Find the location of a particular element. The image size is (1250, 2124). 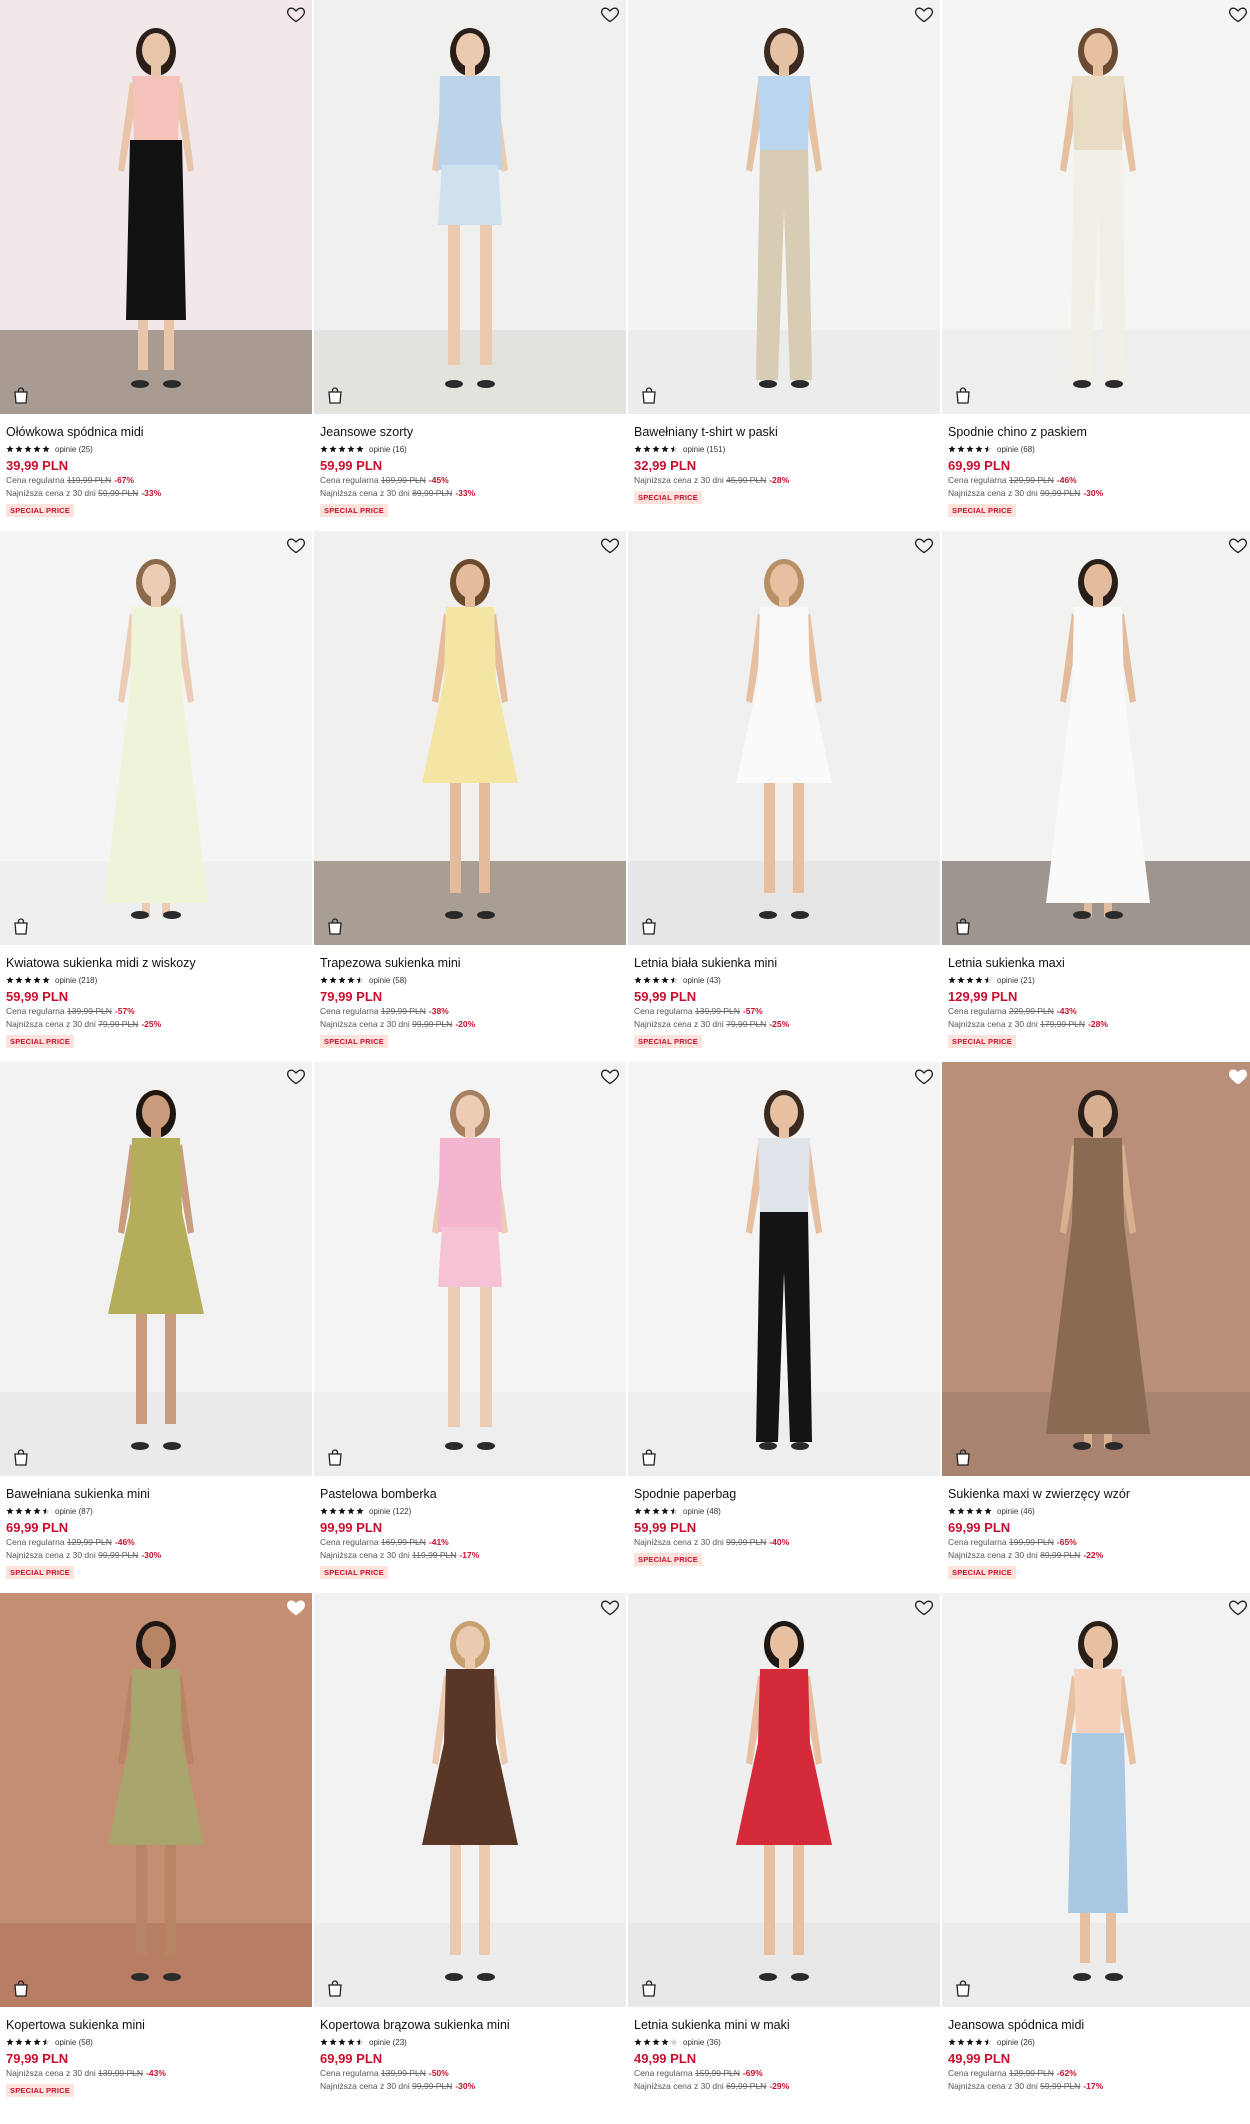

review-count: opinie (21) is located at coordinates (1016, 980).